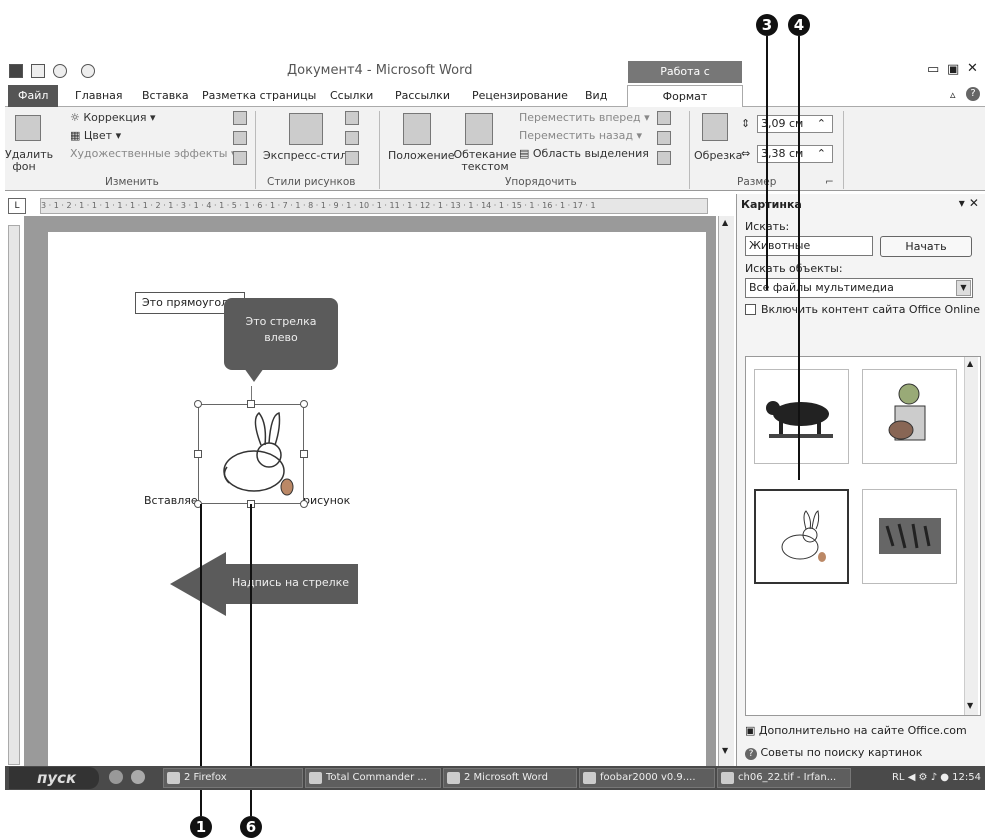  What do you see at coordinates (153, 153) in the screenshot?
I see `artistic-effects-button: Художественные эффекты ▾` at bounding box center [153, 153].